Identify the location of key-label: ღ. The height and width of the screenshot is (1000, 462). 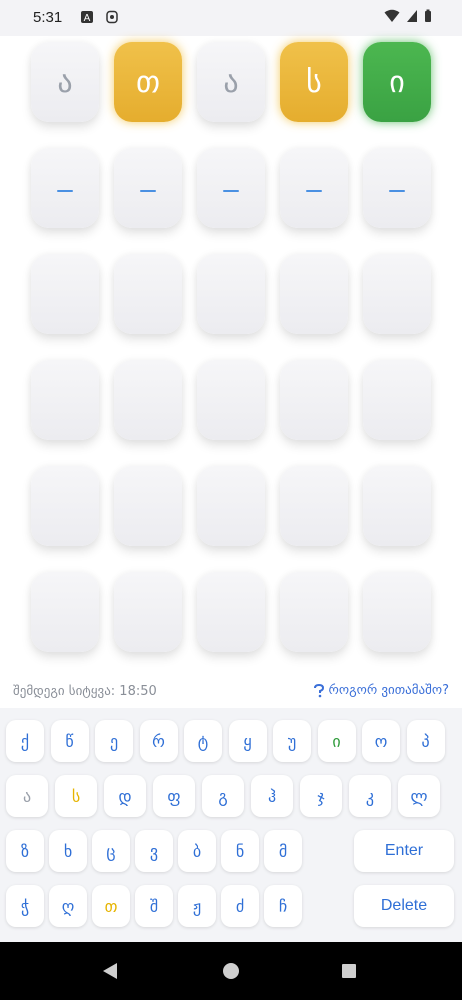
(68, 906).